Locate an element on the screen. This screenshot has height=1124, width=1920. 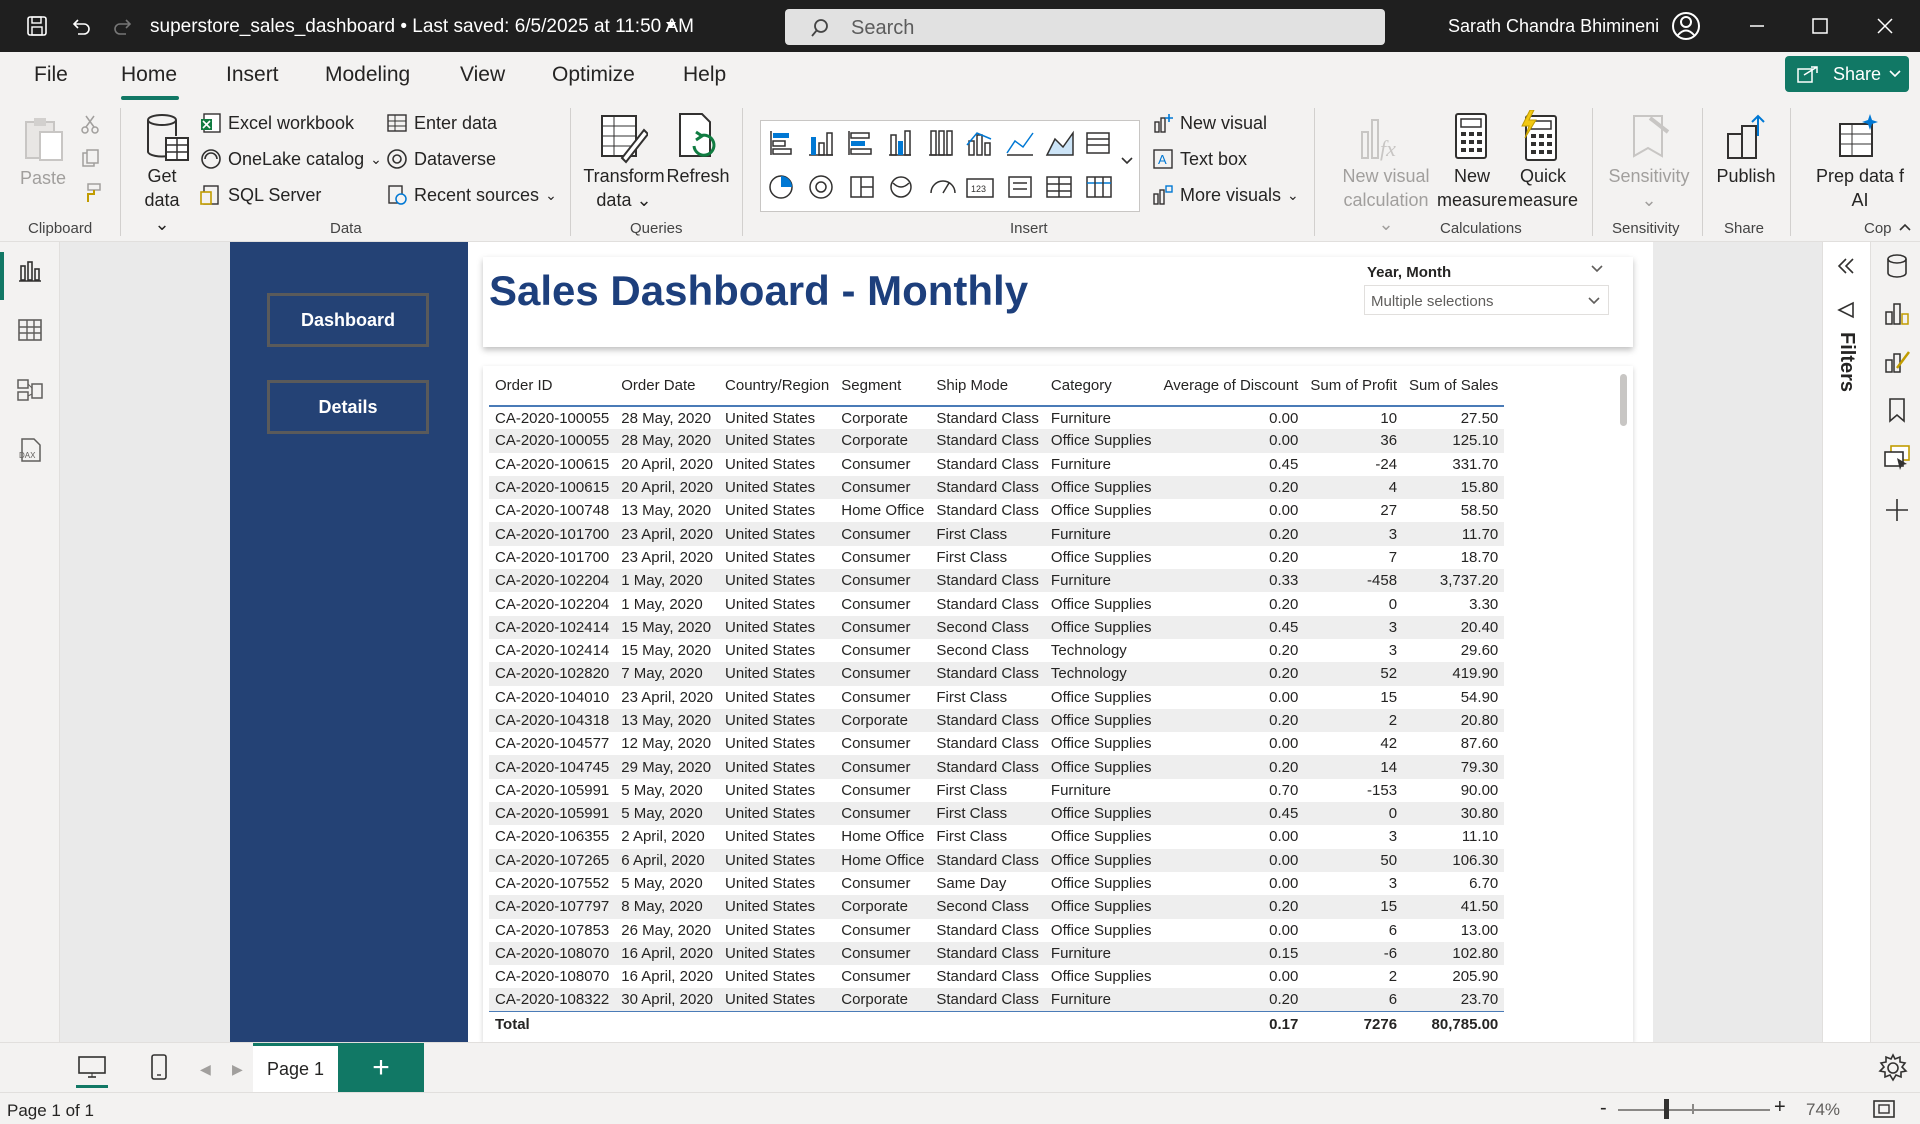
enter-data-button: Enter data is located at coordinates (441, 123).